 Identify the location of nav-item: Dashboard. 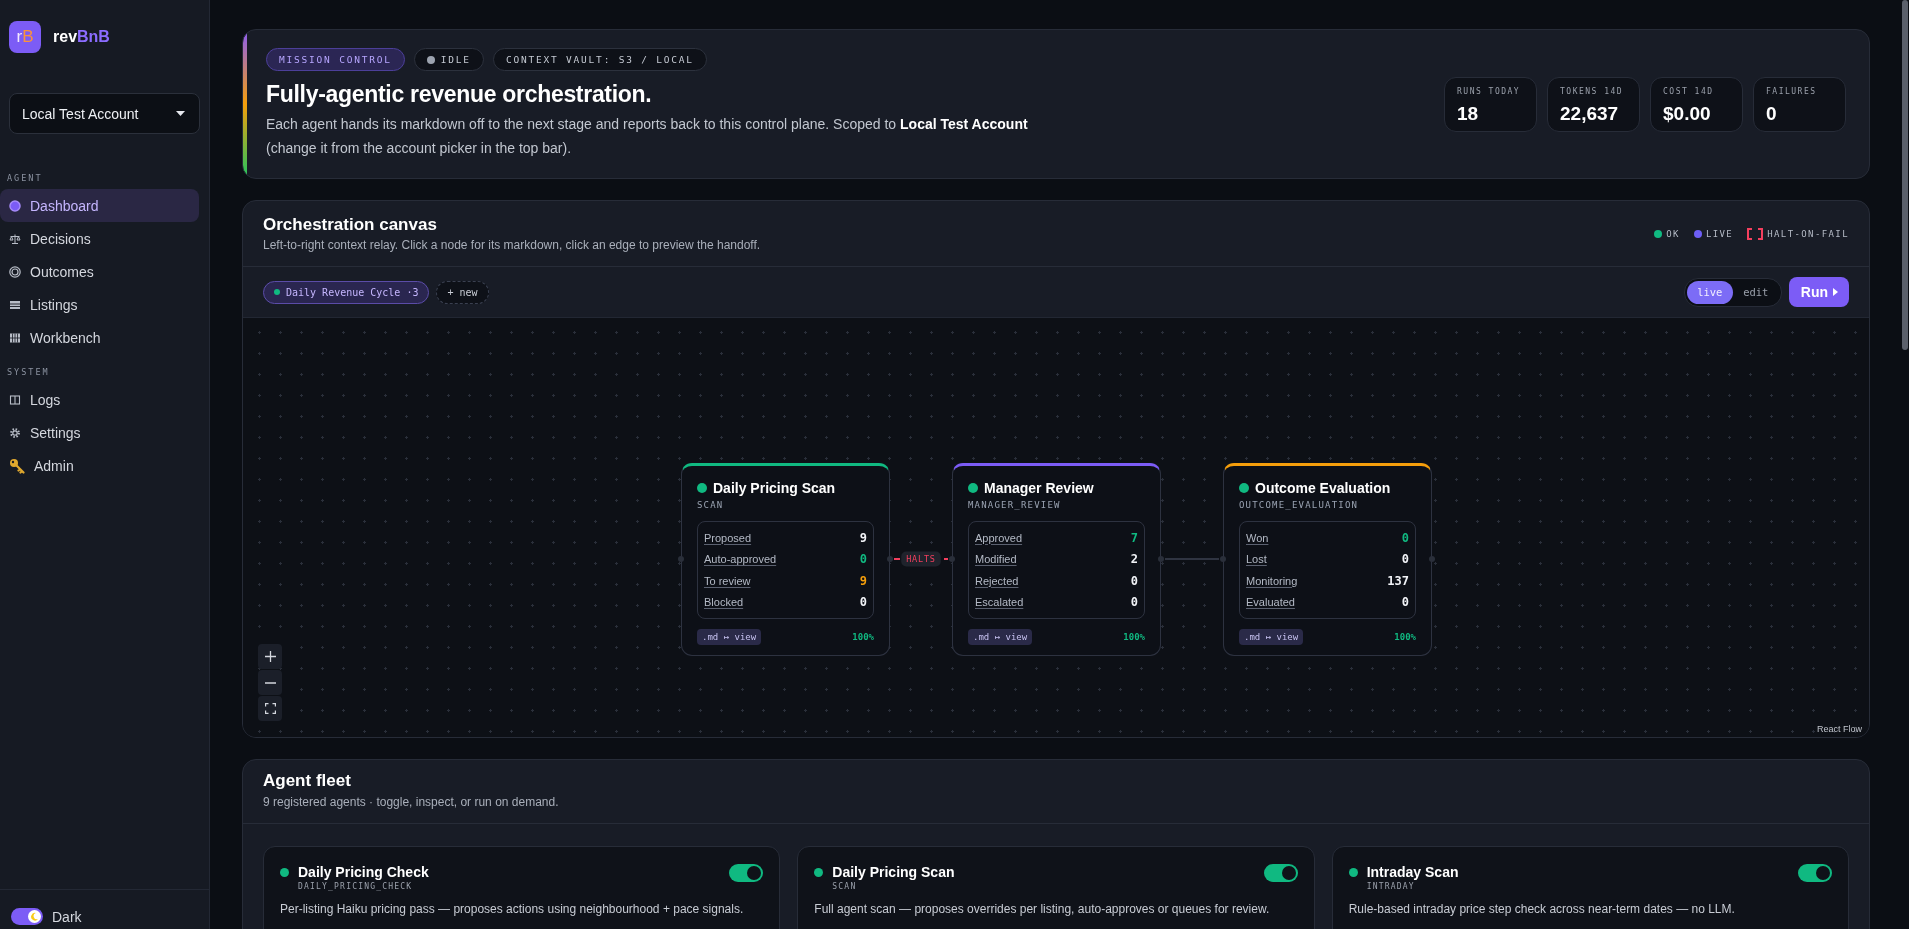
(99, 205).